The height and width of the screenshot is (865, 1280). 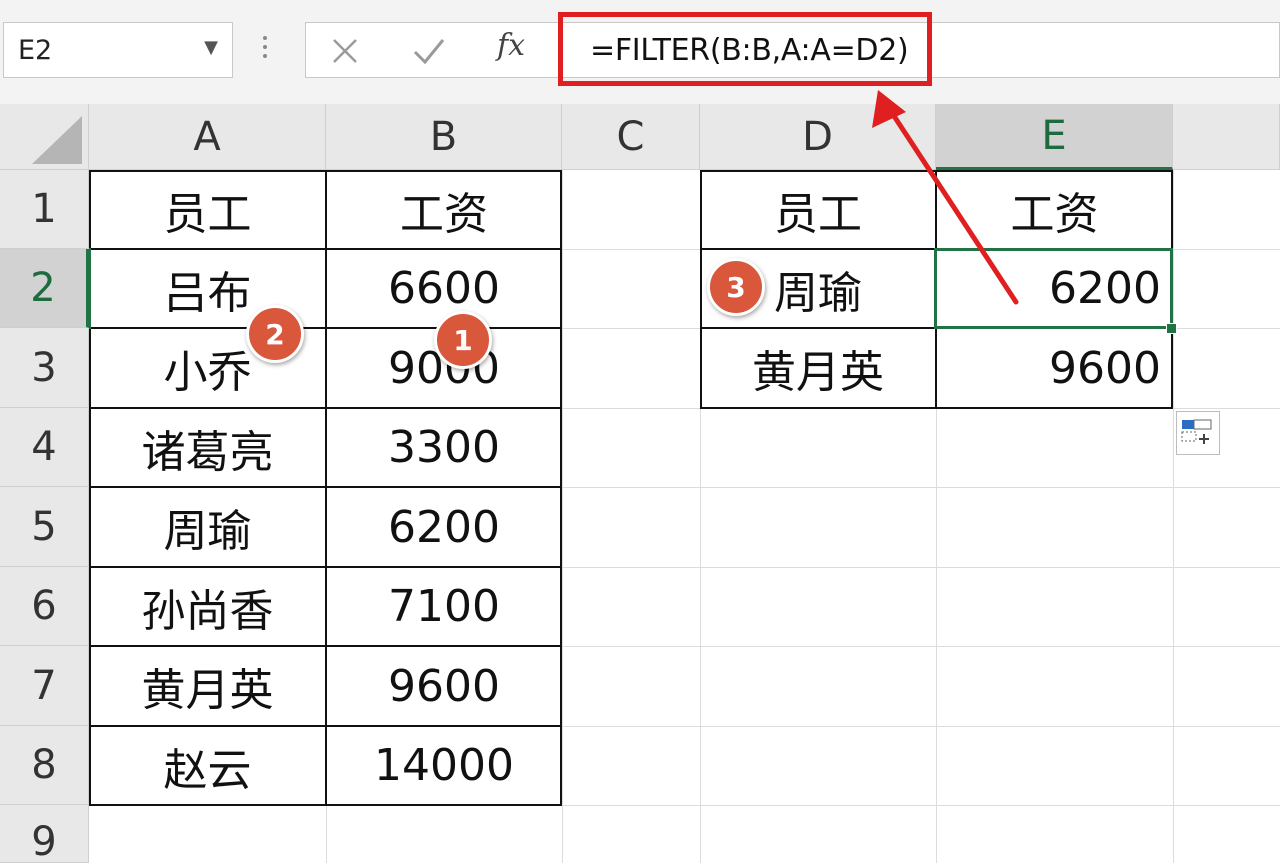 What do you see at coordinates (1171, 328) in the screenshot?
I see `fill-handle` at bounding box center [1171, 328].